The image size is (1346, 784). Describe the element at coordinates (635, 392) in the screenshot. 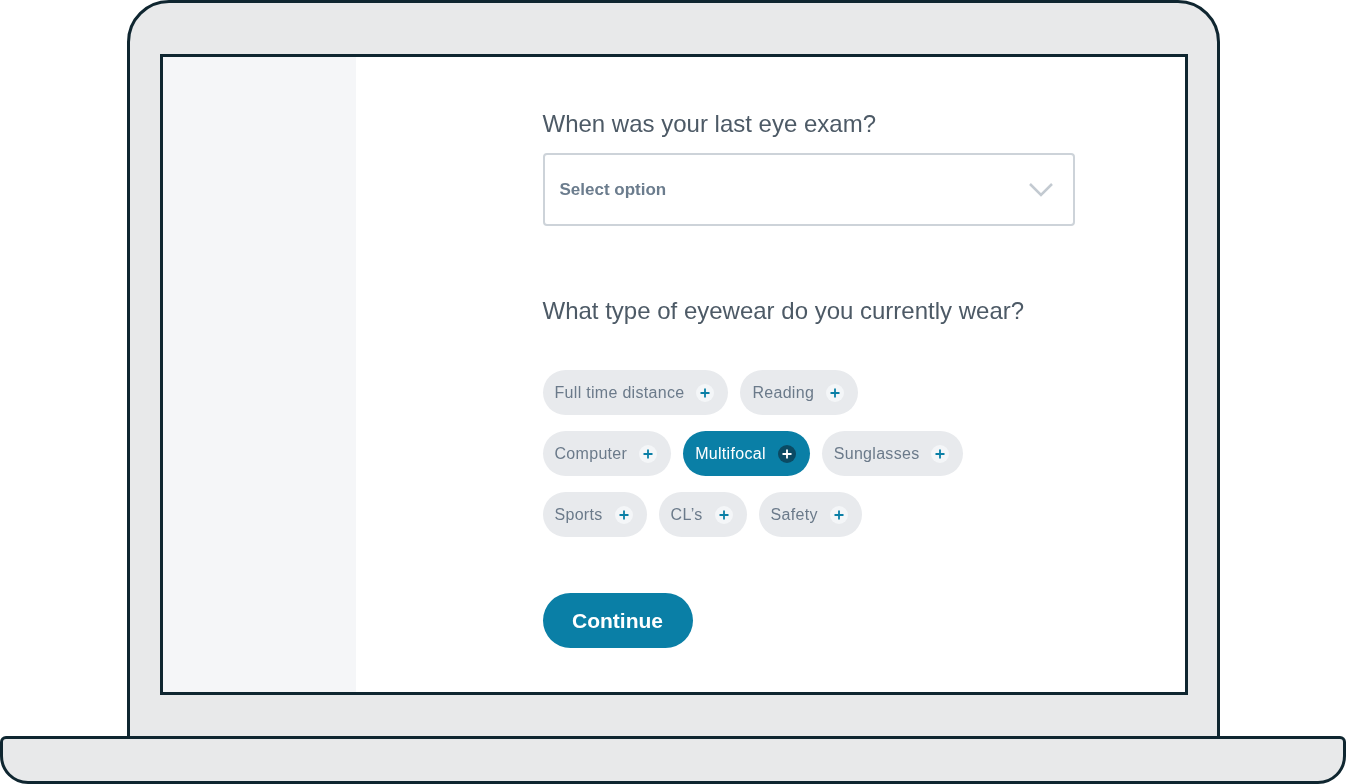

I see `option-chip: Full time distance` at that location.